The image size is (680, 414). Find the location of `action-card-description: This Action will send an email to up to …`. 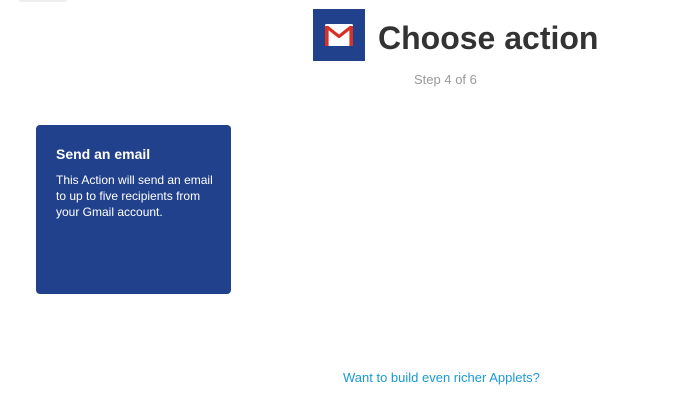

action-card-description: This Action will send an email to up to … is located at coordinates (134, 196).